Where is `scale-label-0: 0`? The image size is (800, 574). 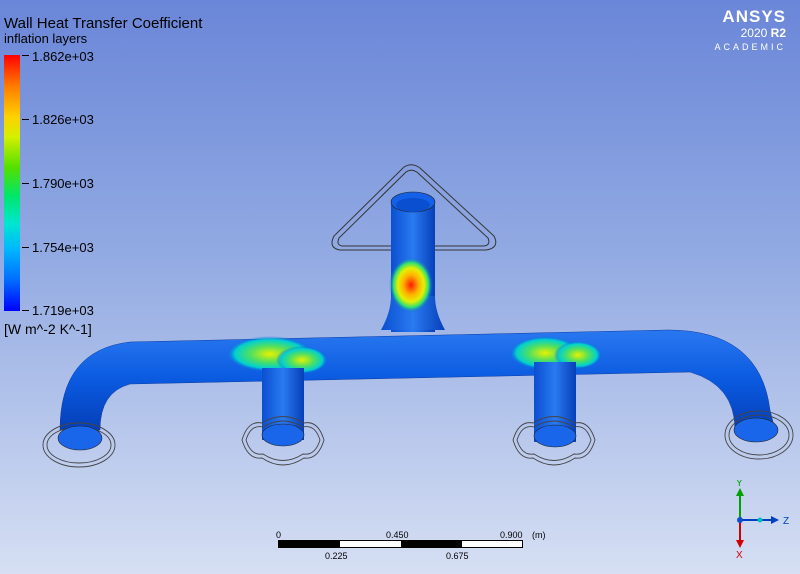 scale-label-0: 0 is located at coordinates (279, 535).